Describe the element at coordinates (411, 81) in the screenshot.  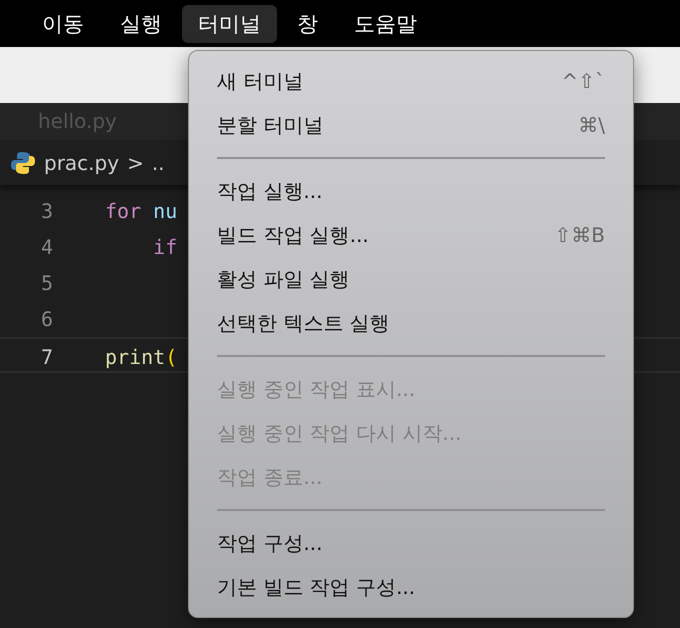
I see `menu-item: 새 터미널 ^⇧`` at that location.